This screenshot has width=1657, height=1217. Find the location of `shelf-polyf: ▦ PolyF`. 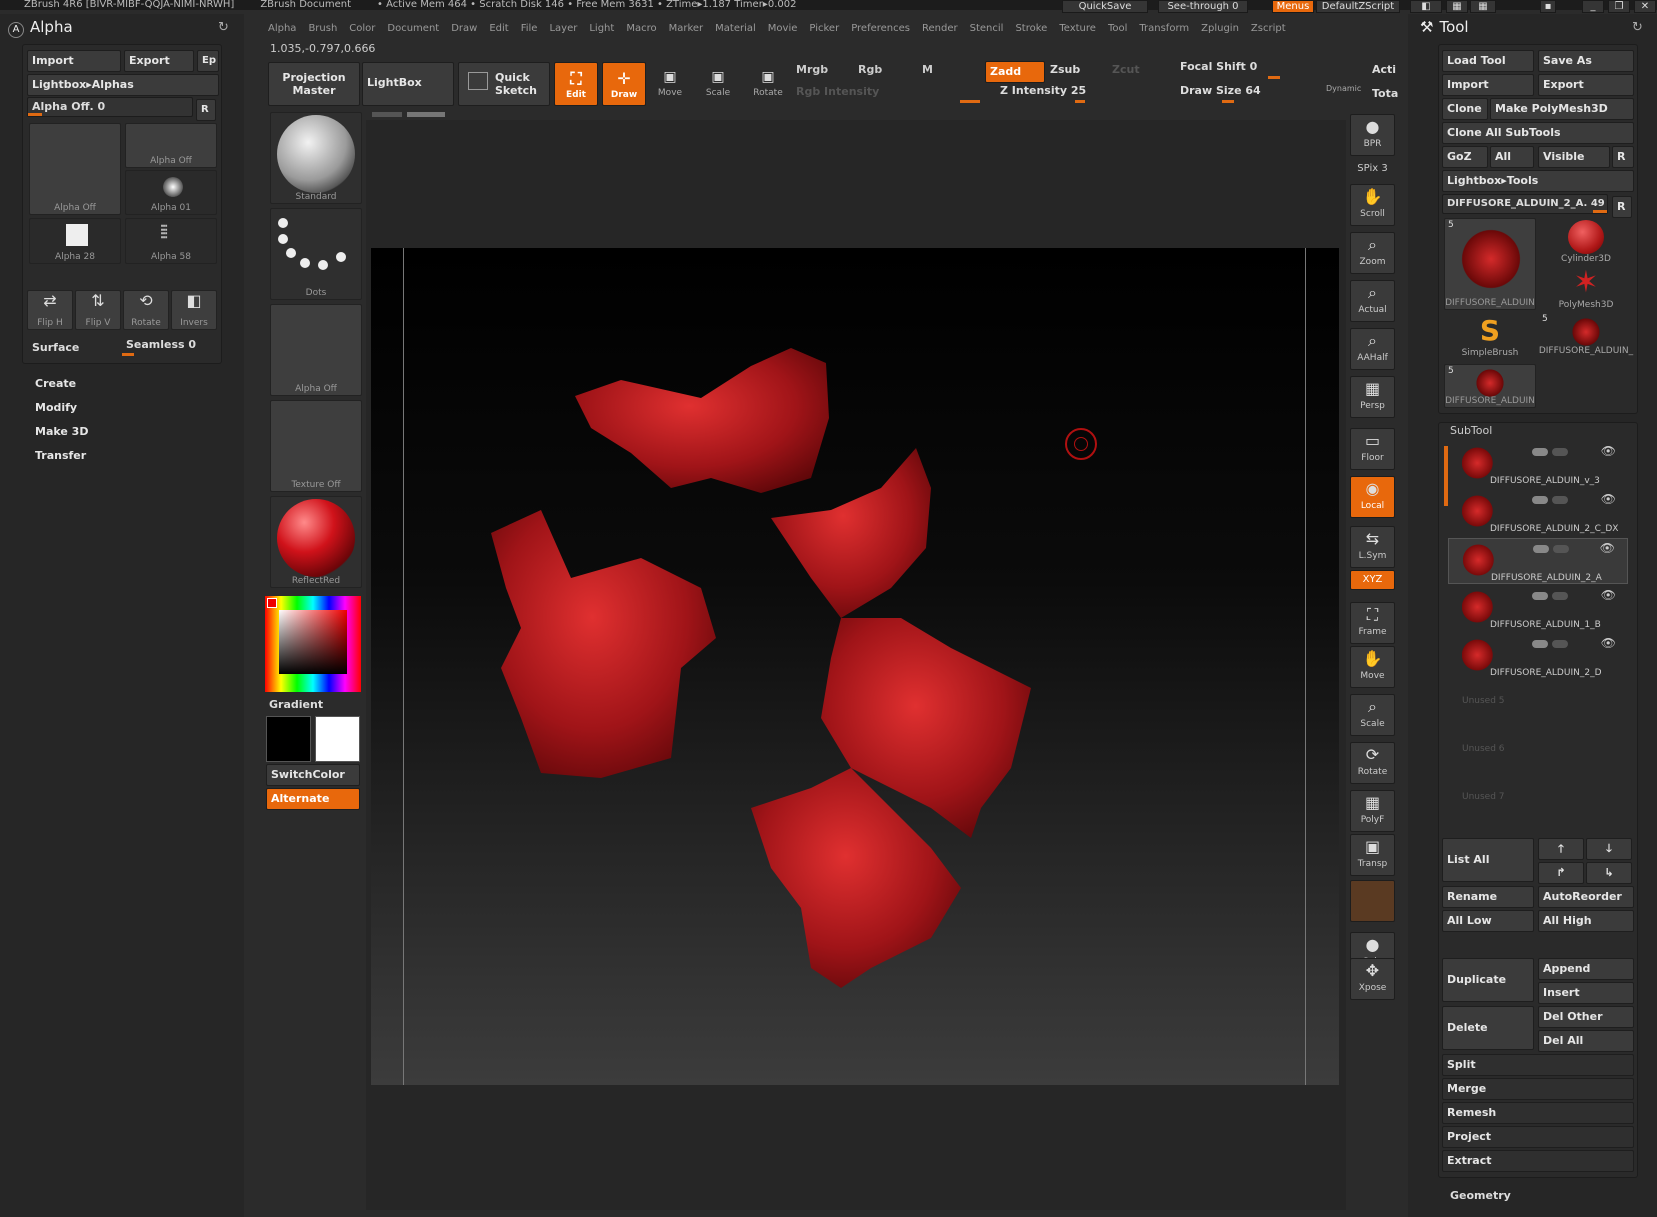

shelf-polyf: ▦ PolyF is located at coordinates (1372, 811).